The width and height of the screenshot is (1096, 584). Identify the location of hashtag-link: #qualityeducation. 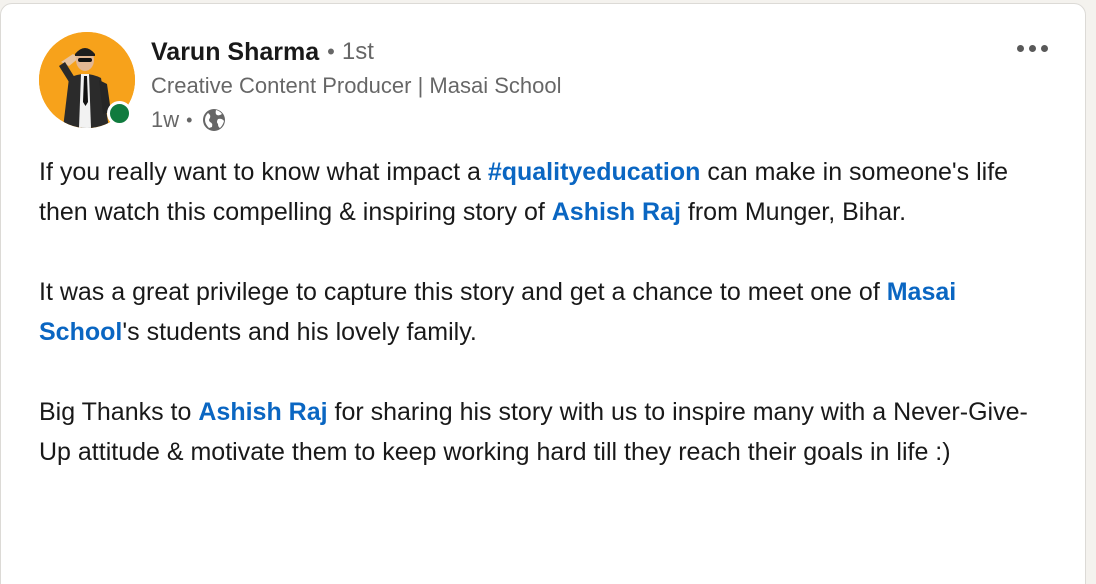
(594, 172).